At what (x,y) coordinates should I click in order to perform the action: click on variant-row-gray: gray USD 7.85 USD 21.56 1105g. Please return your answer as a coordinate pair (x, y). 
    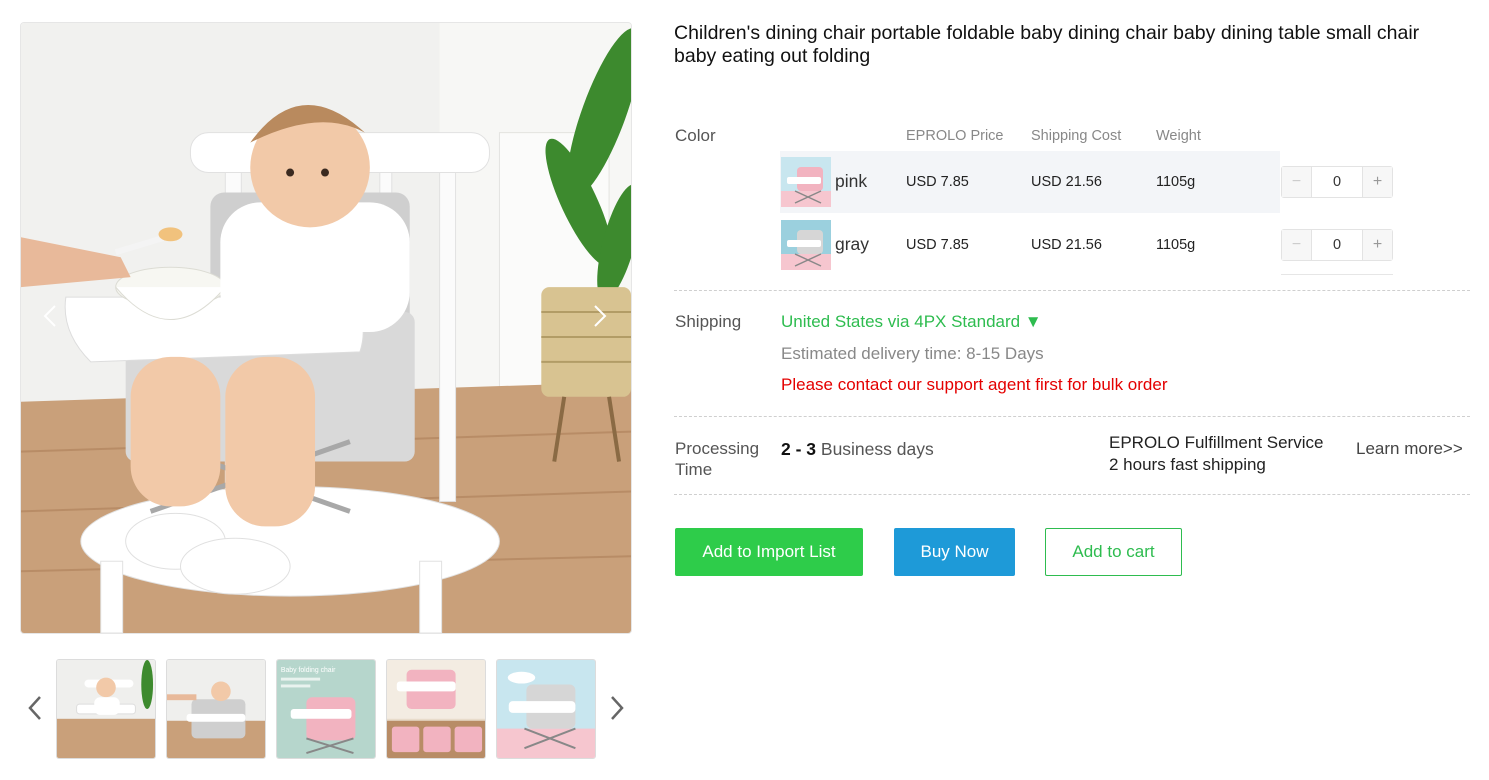
    Looking at the image, I should click on (1030, 245).